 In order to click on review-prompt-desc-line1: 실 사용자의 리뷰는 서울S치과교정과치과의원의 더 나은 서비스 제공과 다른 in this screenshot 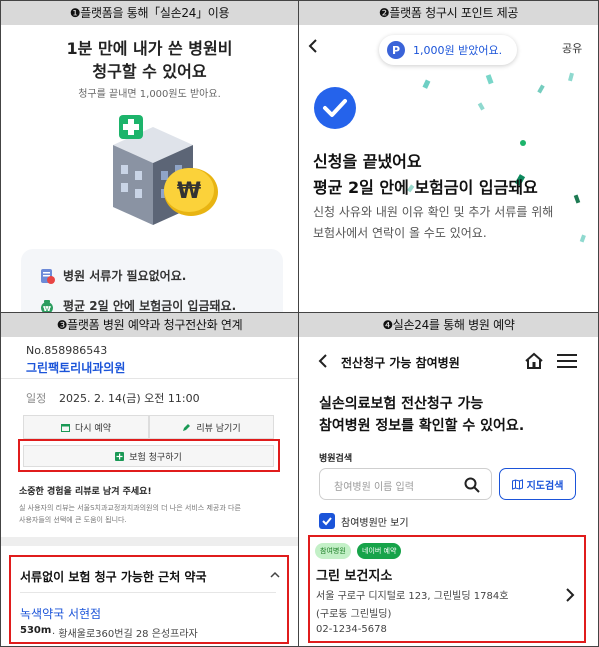, I will do `click(130, 508)`.